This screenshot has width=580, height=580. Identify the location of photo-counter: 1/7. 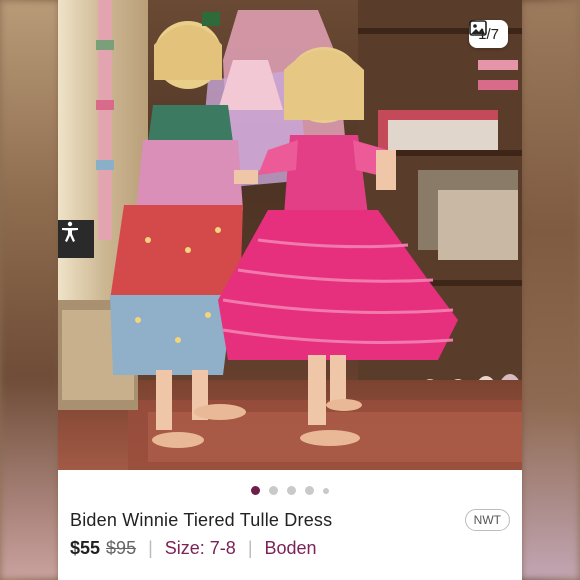
(488, 34).